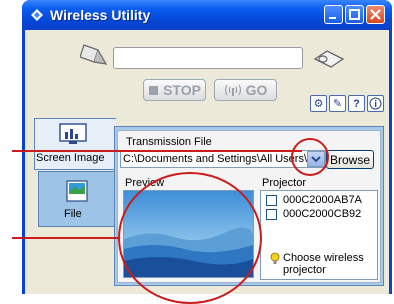 This screenshot has height=304, width=394. Describe the element at coordinates (169, 142) in the screenshot. I see `transmission-file-label: Transmission File` at that location.